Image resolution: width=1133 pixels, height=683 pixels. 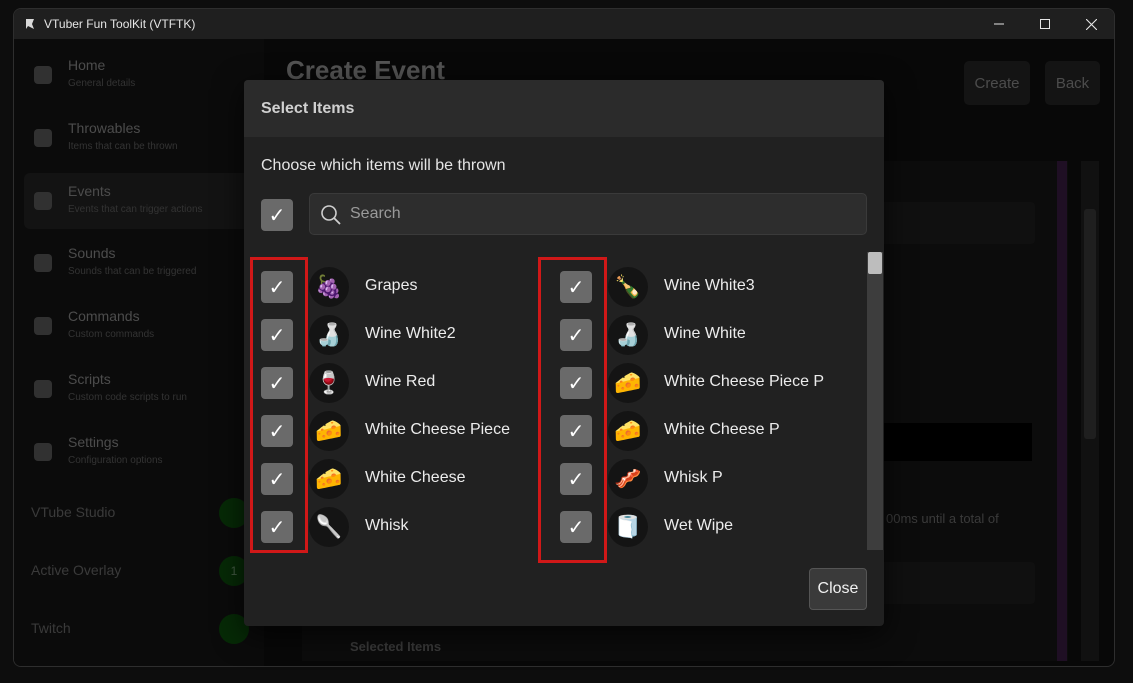 I want to click on dialog-scrollbar-thumb, so click(x=875, y=263).